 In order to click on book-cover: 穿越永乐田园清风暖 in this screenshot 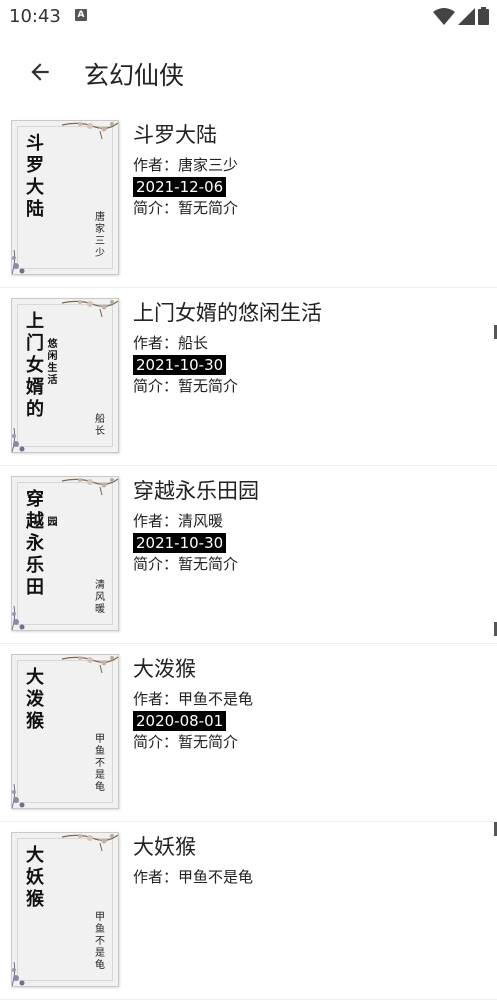, I will do `click(65, 553)`.